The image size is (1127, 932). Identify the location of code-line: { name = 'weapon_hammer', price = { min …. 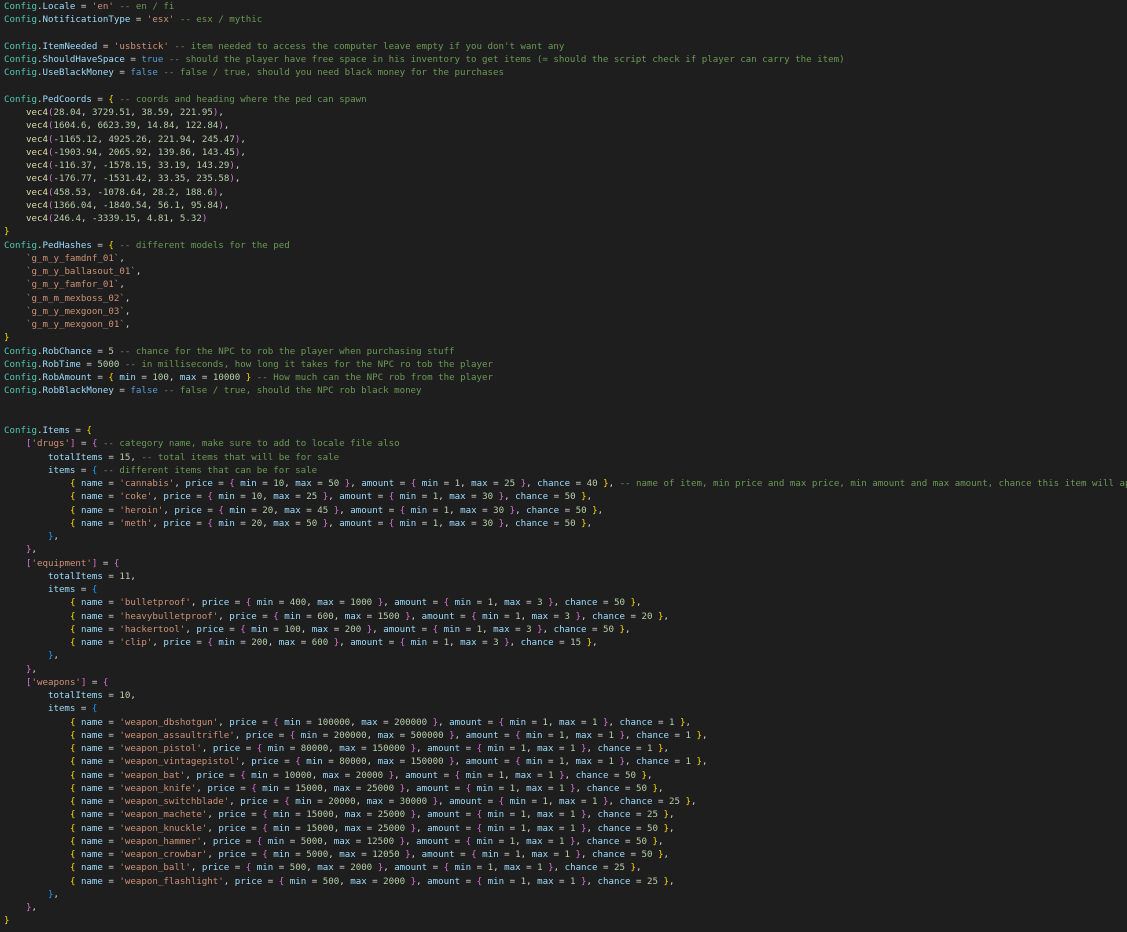
(366, 841).